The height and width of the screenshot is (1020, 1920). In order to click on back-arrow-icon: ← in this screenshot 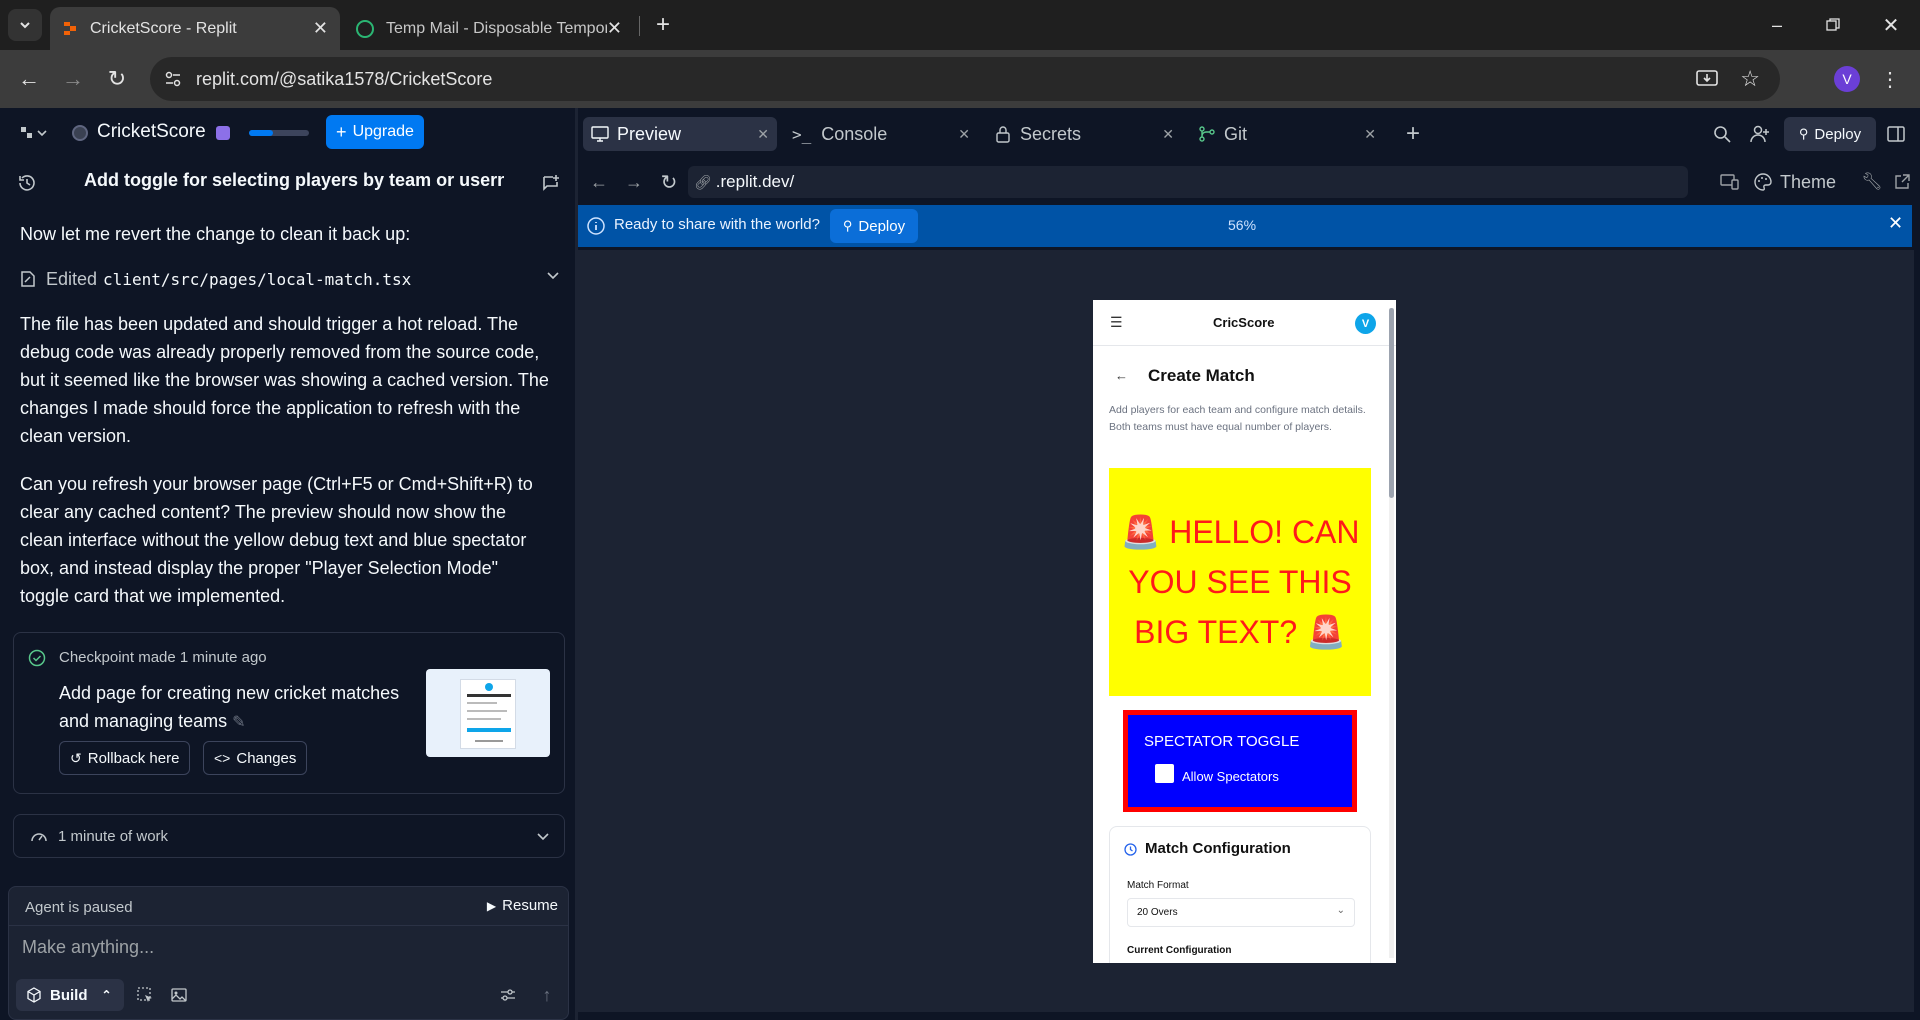, I will do `click(1121, 375)`.